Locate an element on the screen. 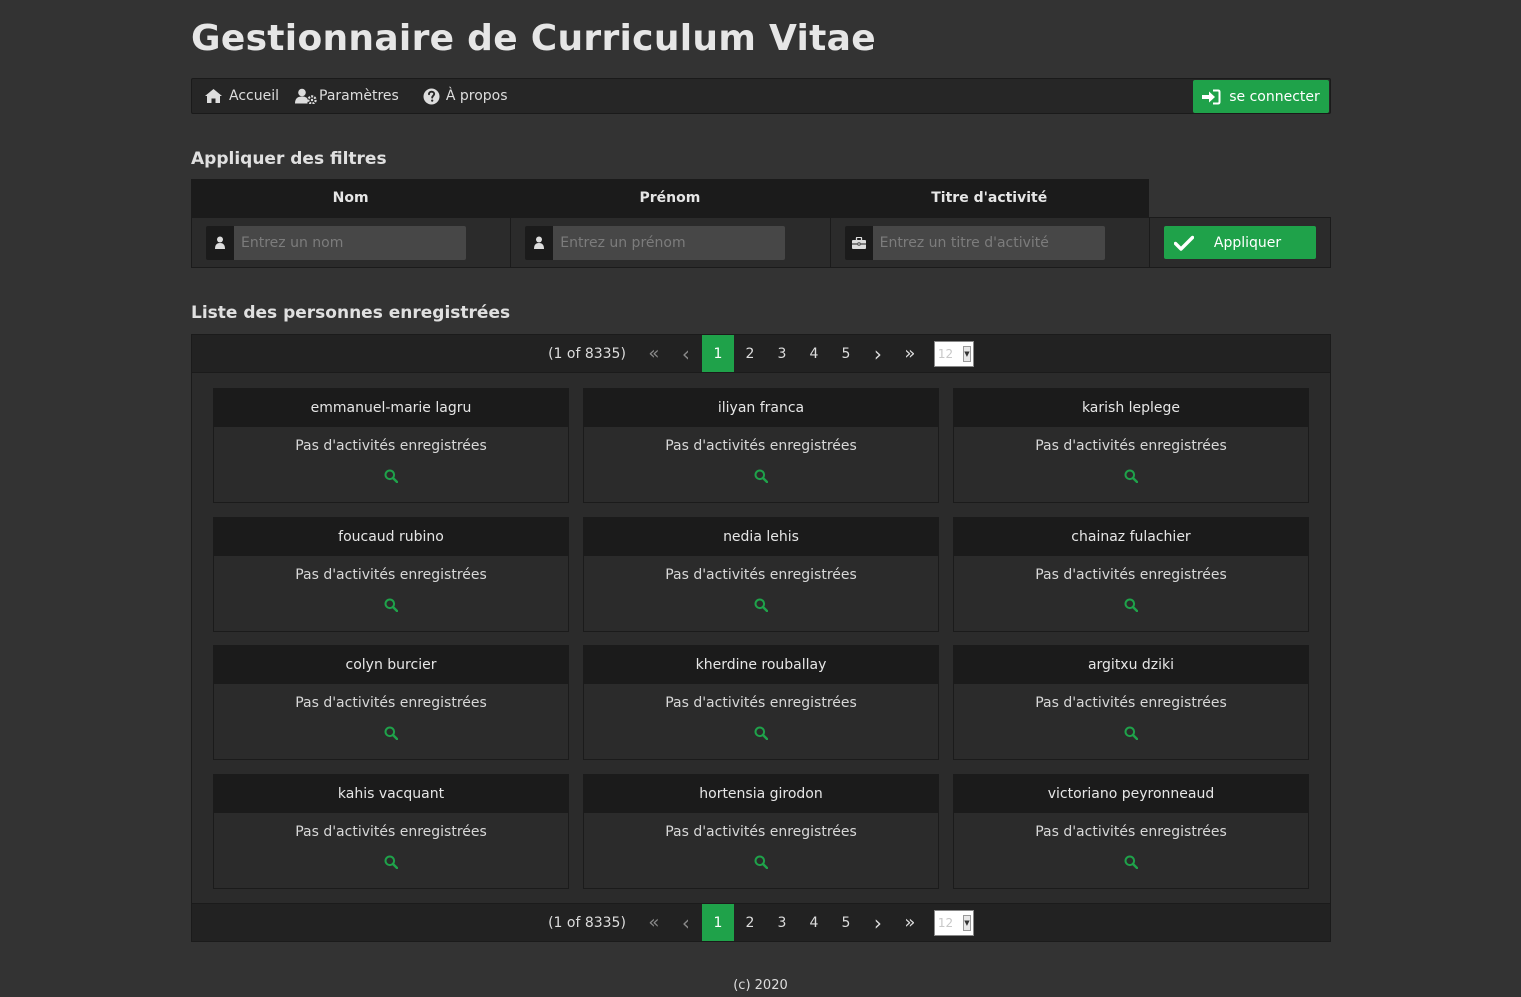  home-icon is located at coordinates (213, 96).